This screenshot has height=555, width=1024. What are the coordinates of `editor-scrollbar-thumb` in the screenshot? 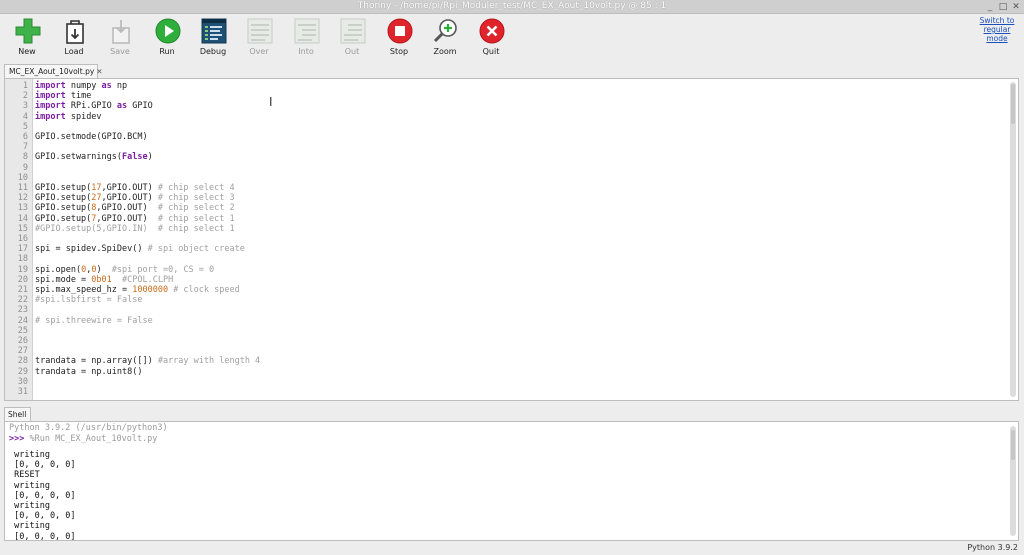 It's located at (1013, 104).